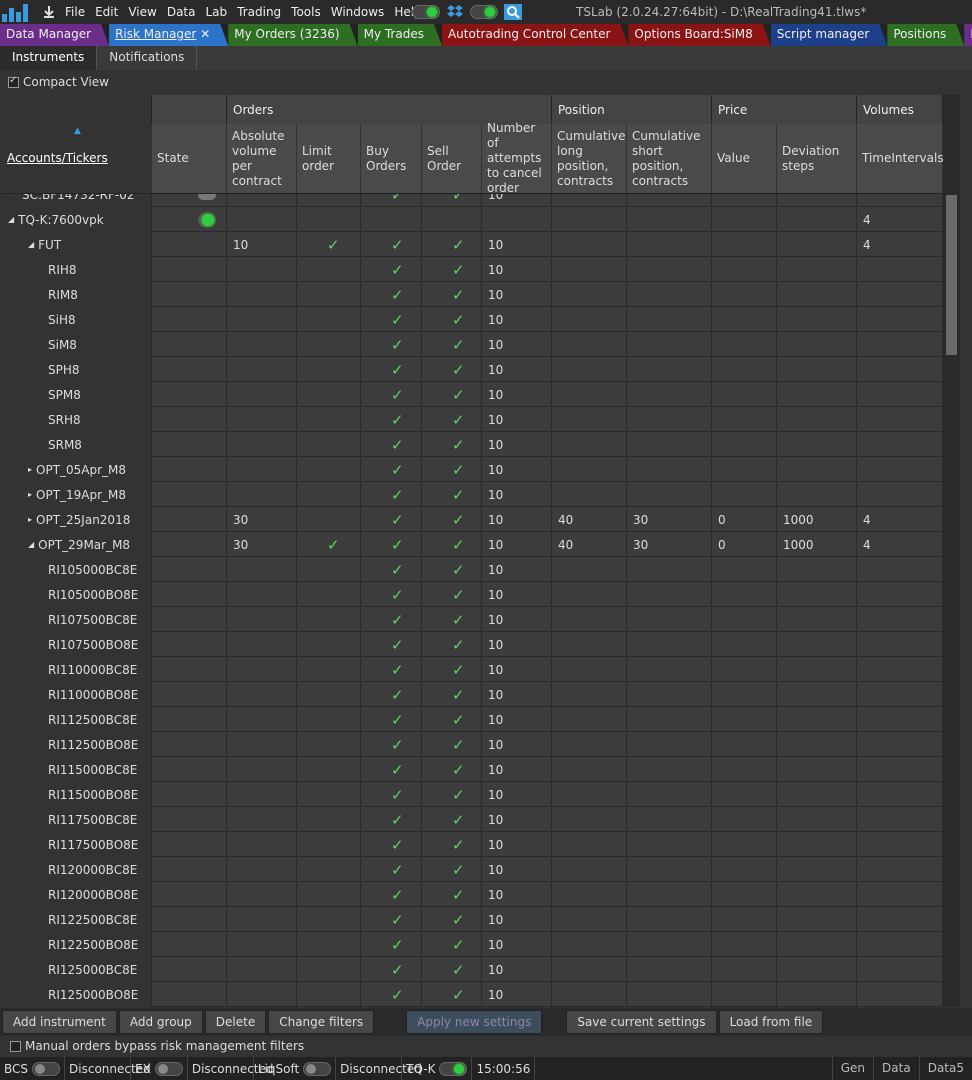 This screenshot has width=972, height=1080. Describe the element at coordinates (77, 444) in the screenshot. I see `ticker-cell: SRM8` at that location.